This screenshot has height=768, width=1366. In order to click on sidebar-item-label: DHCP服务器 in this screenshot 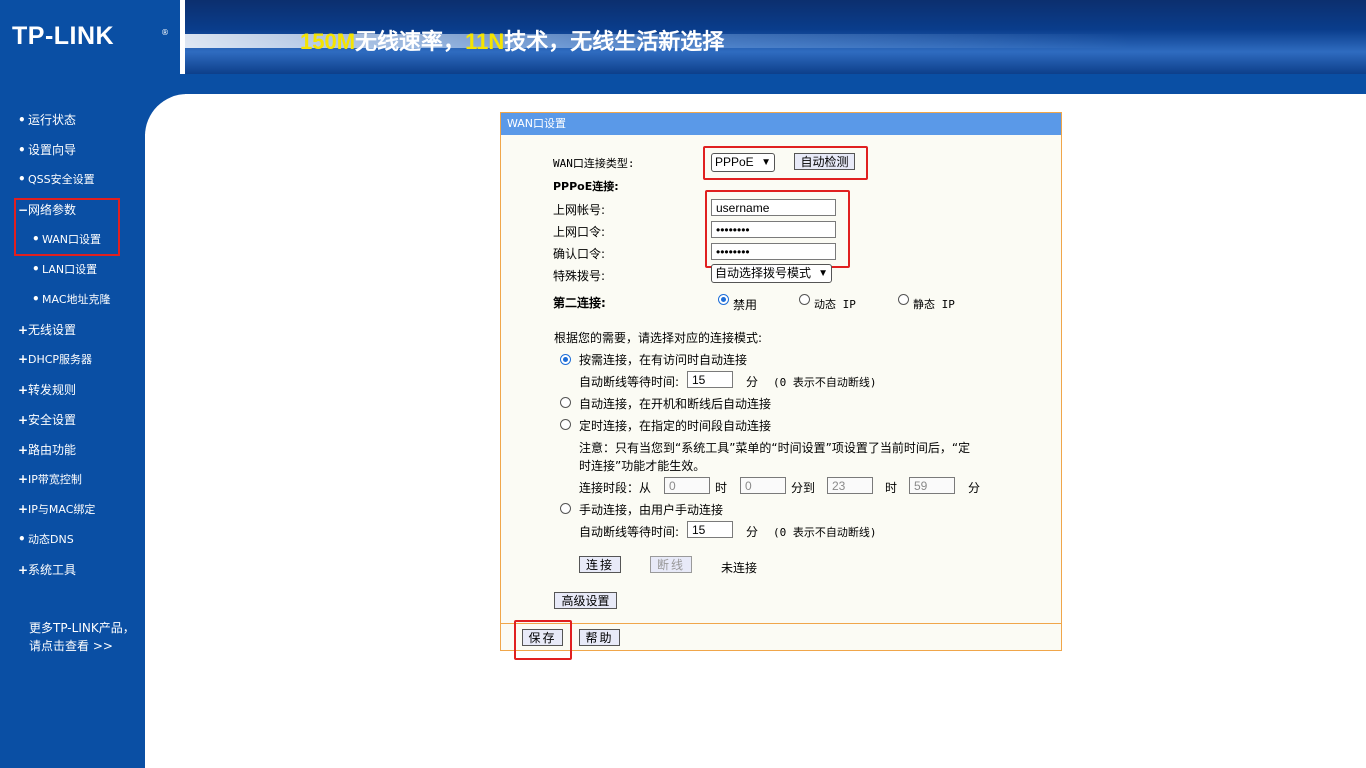, I will do `click(60, 359)`.